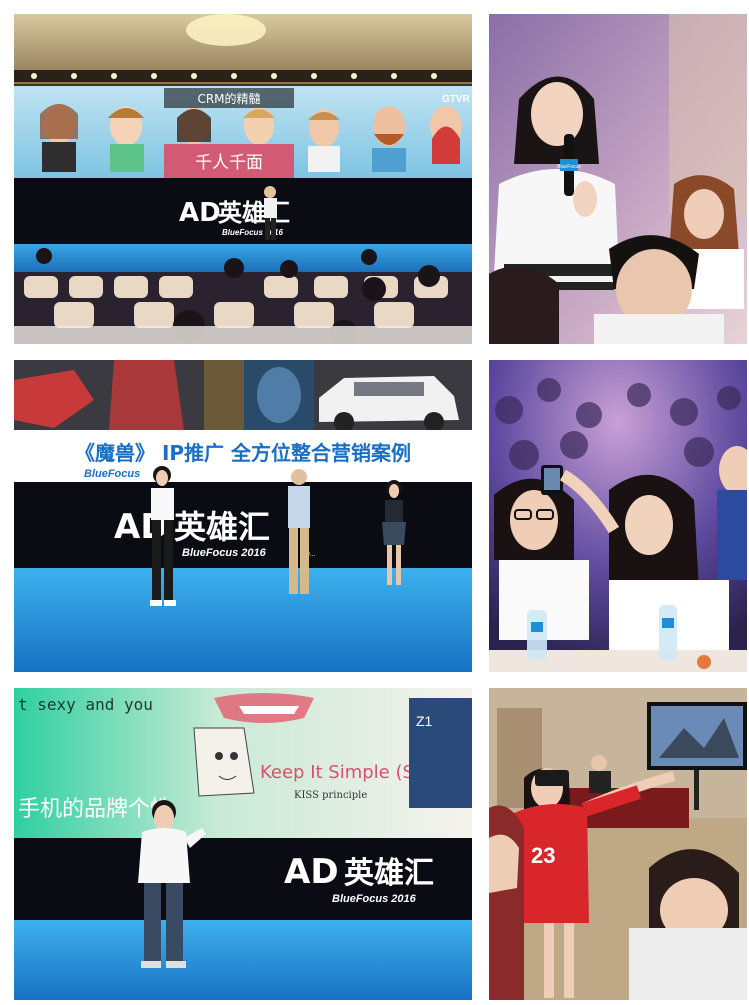 The height and width of the screenshot is (1005, 749). Describe the element at coordinates (732, 513) in the screenshot. I see `right-edge-woman` at that location.